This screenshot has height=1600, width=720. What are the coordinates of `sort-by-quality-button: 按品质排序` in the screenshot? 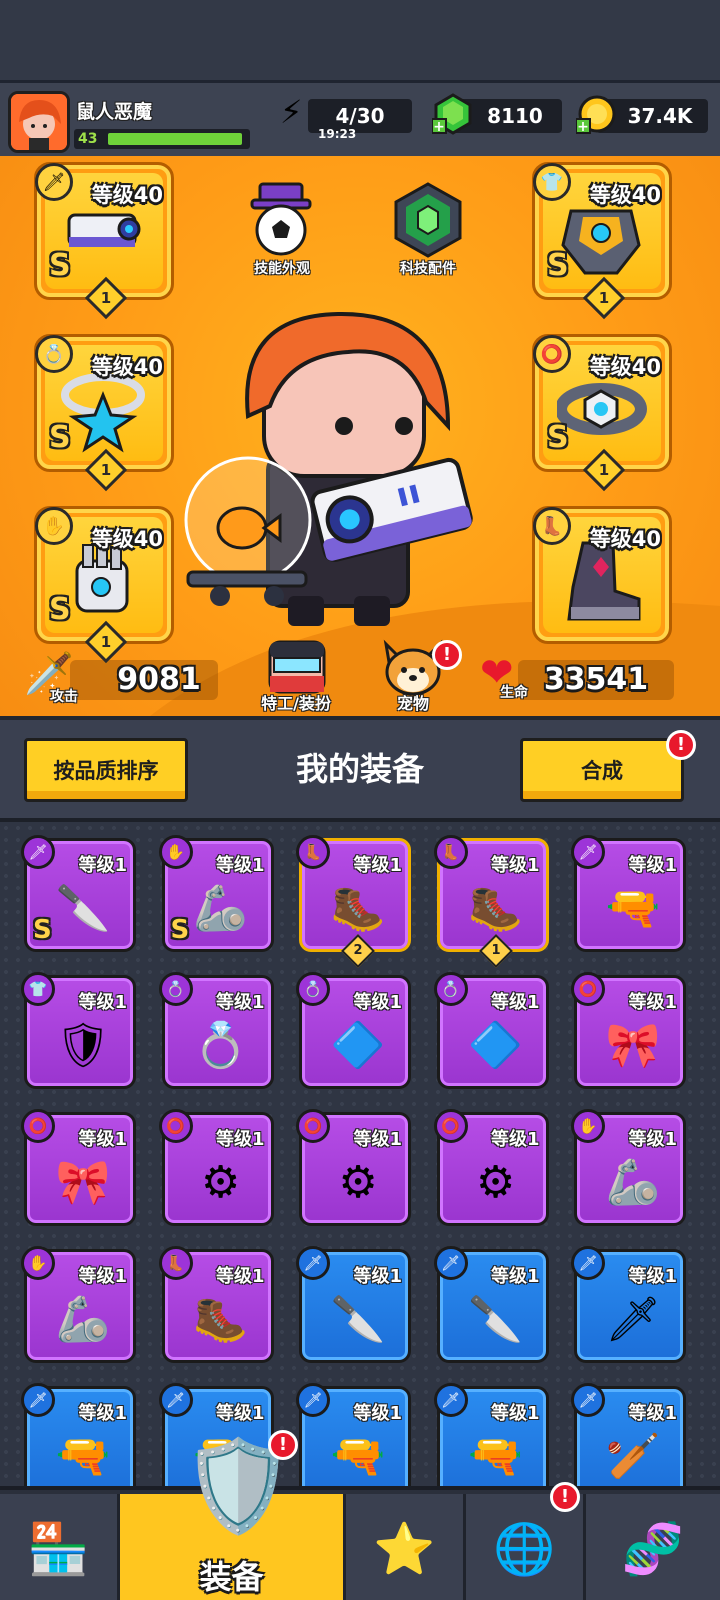 It's located at (106, 770).